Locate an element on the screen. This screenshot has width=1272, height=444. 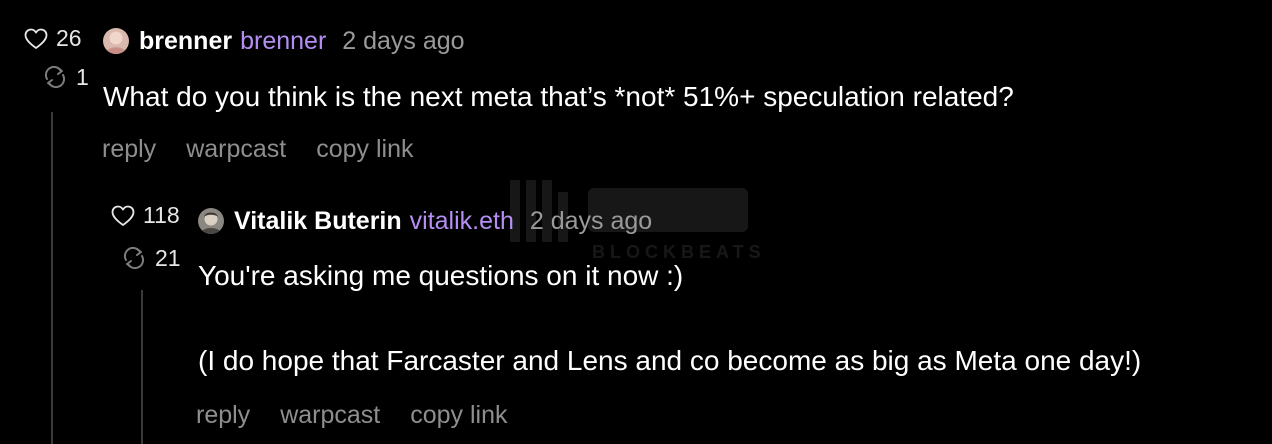
cast-actions-1: reply warpcast copy link is located at coordinates (258, 149).